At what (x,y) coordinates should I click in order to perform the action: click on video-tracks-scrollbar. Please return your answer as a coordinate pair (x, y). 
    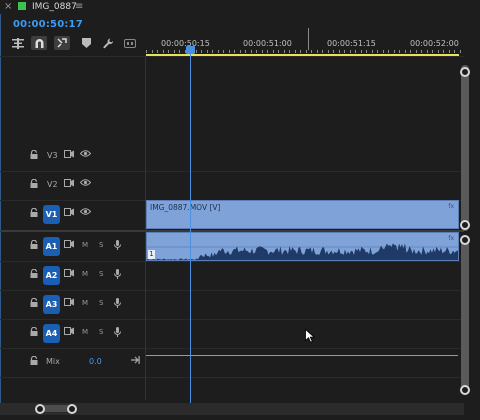
    Looking at the image, I should click on (465, 148).